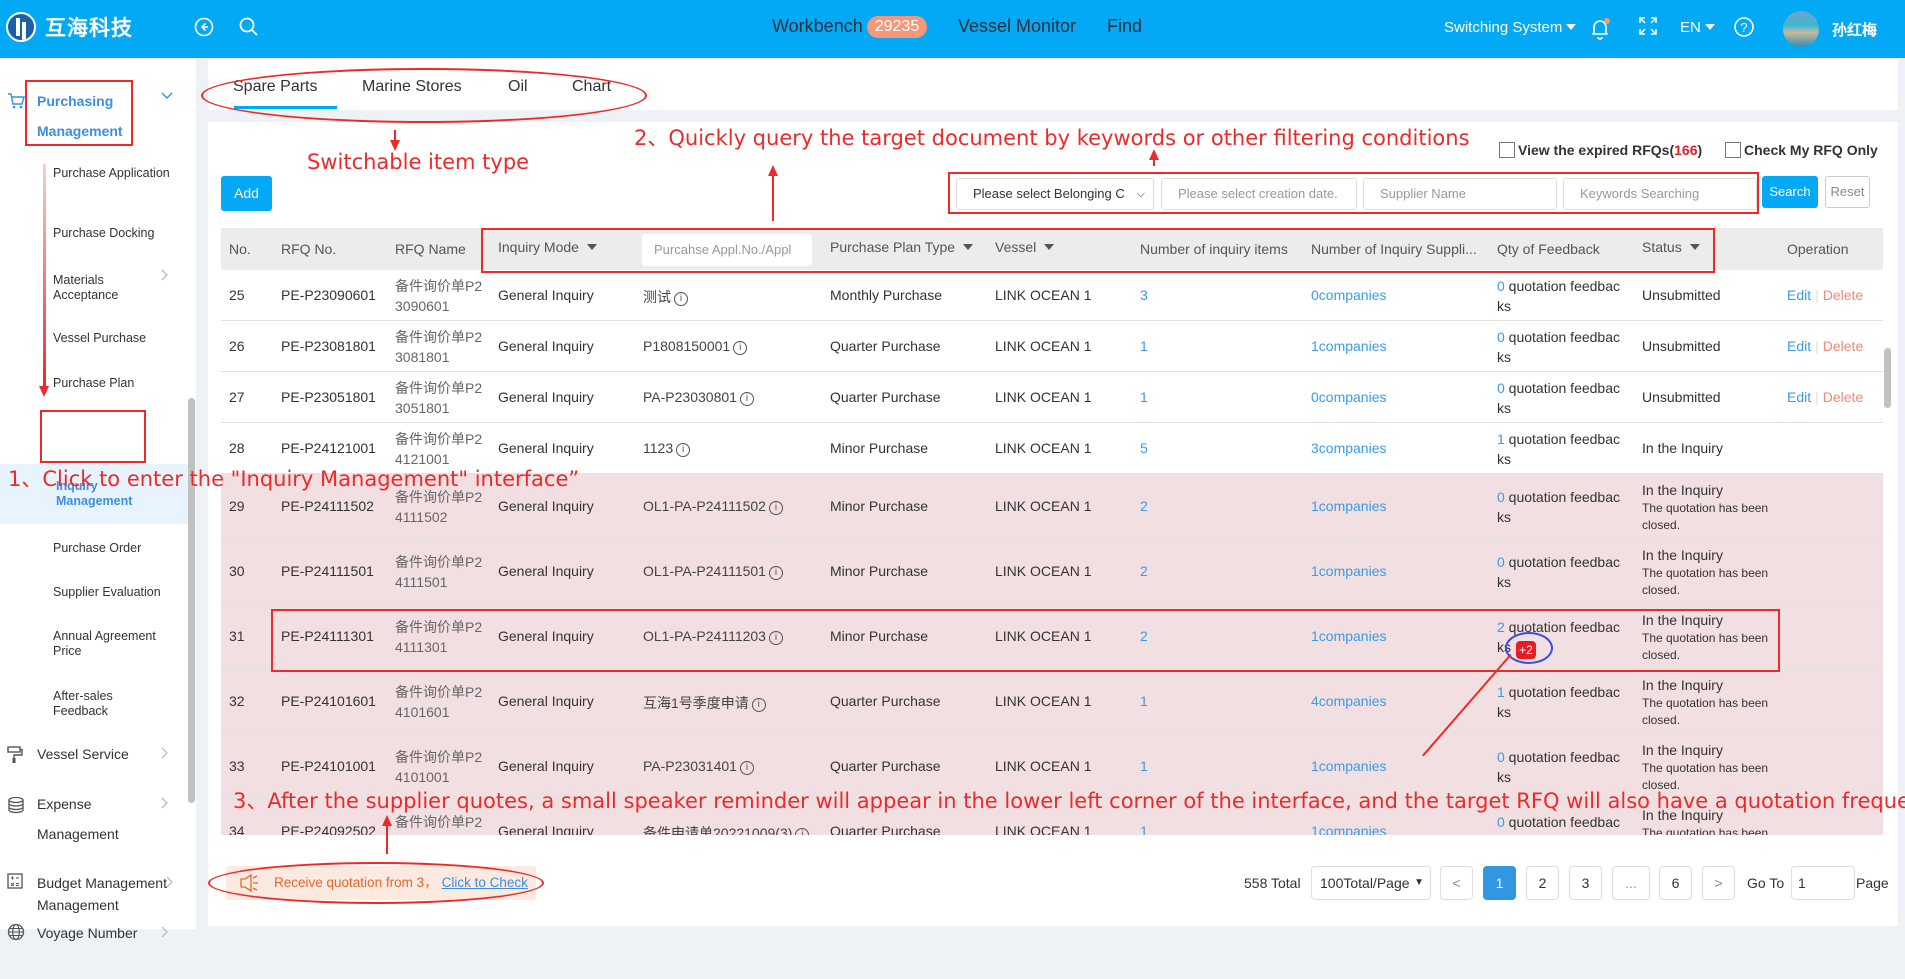  Describe the element at coordinates (90, 951) in the screenshot. I see `sidebar-group-voyage-number-management: Voyage Number` at that location.